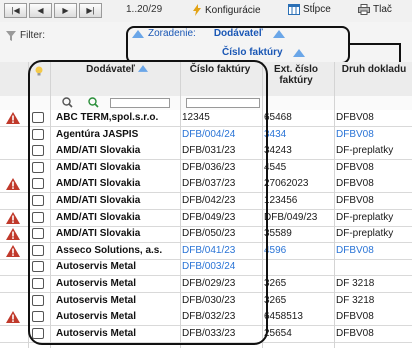  I want to click on prev-page-button: ◀, so click(40, 10).